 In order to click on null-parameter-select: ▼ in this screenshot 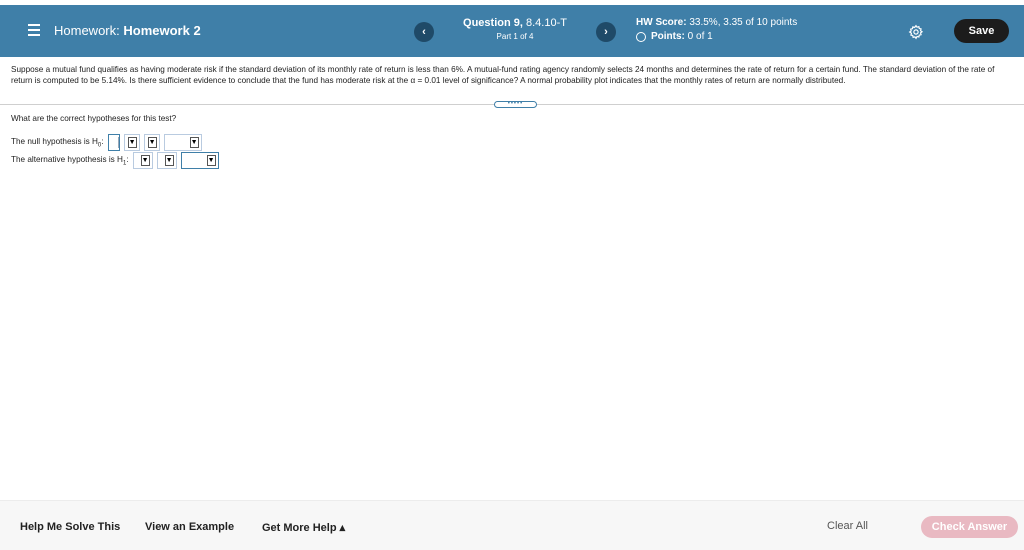, I will do `click(131, 142)`.